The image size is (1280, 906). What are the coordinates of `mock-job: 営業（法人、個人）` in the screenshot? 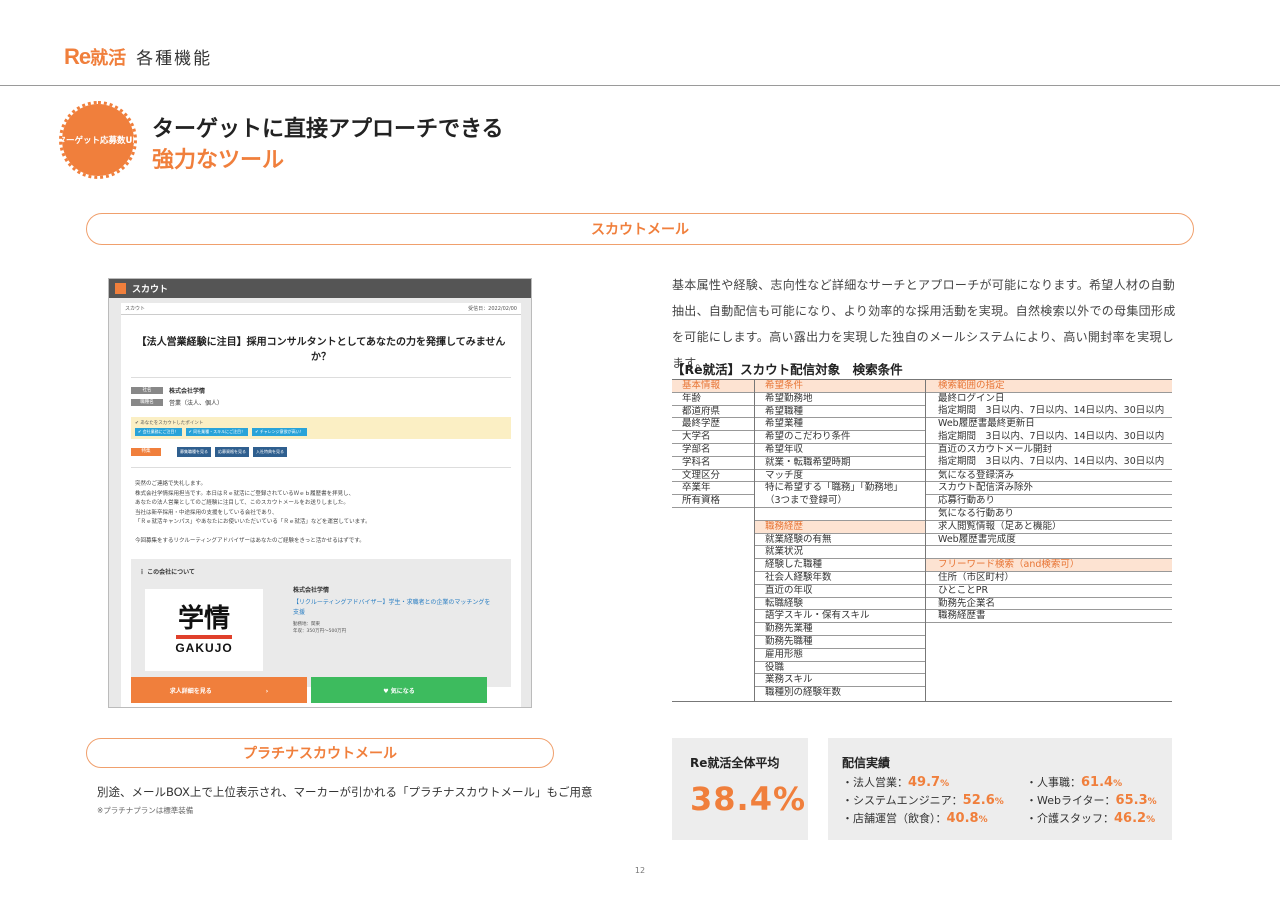 It's located at (196, 403).